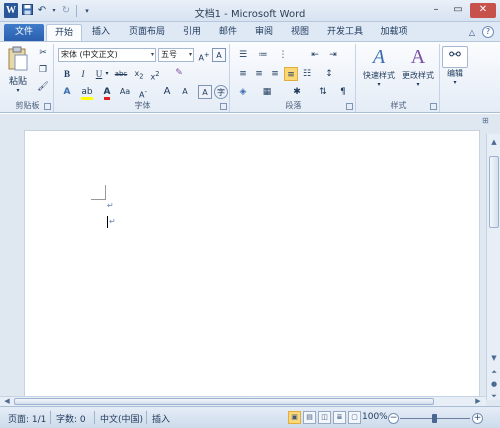 The image size is (500, 428). I want to click on enclose-characters-icon: 字, so click(221, 92).